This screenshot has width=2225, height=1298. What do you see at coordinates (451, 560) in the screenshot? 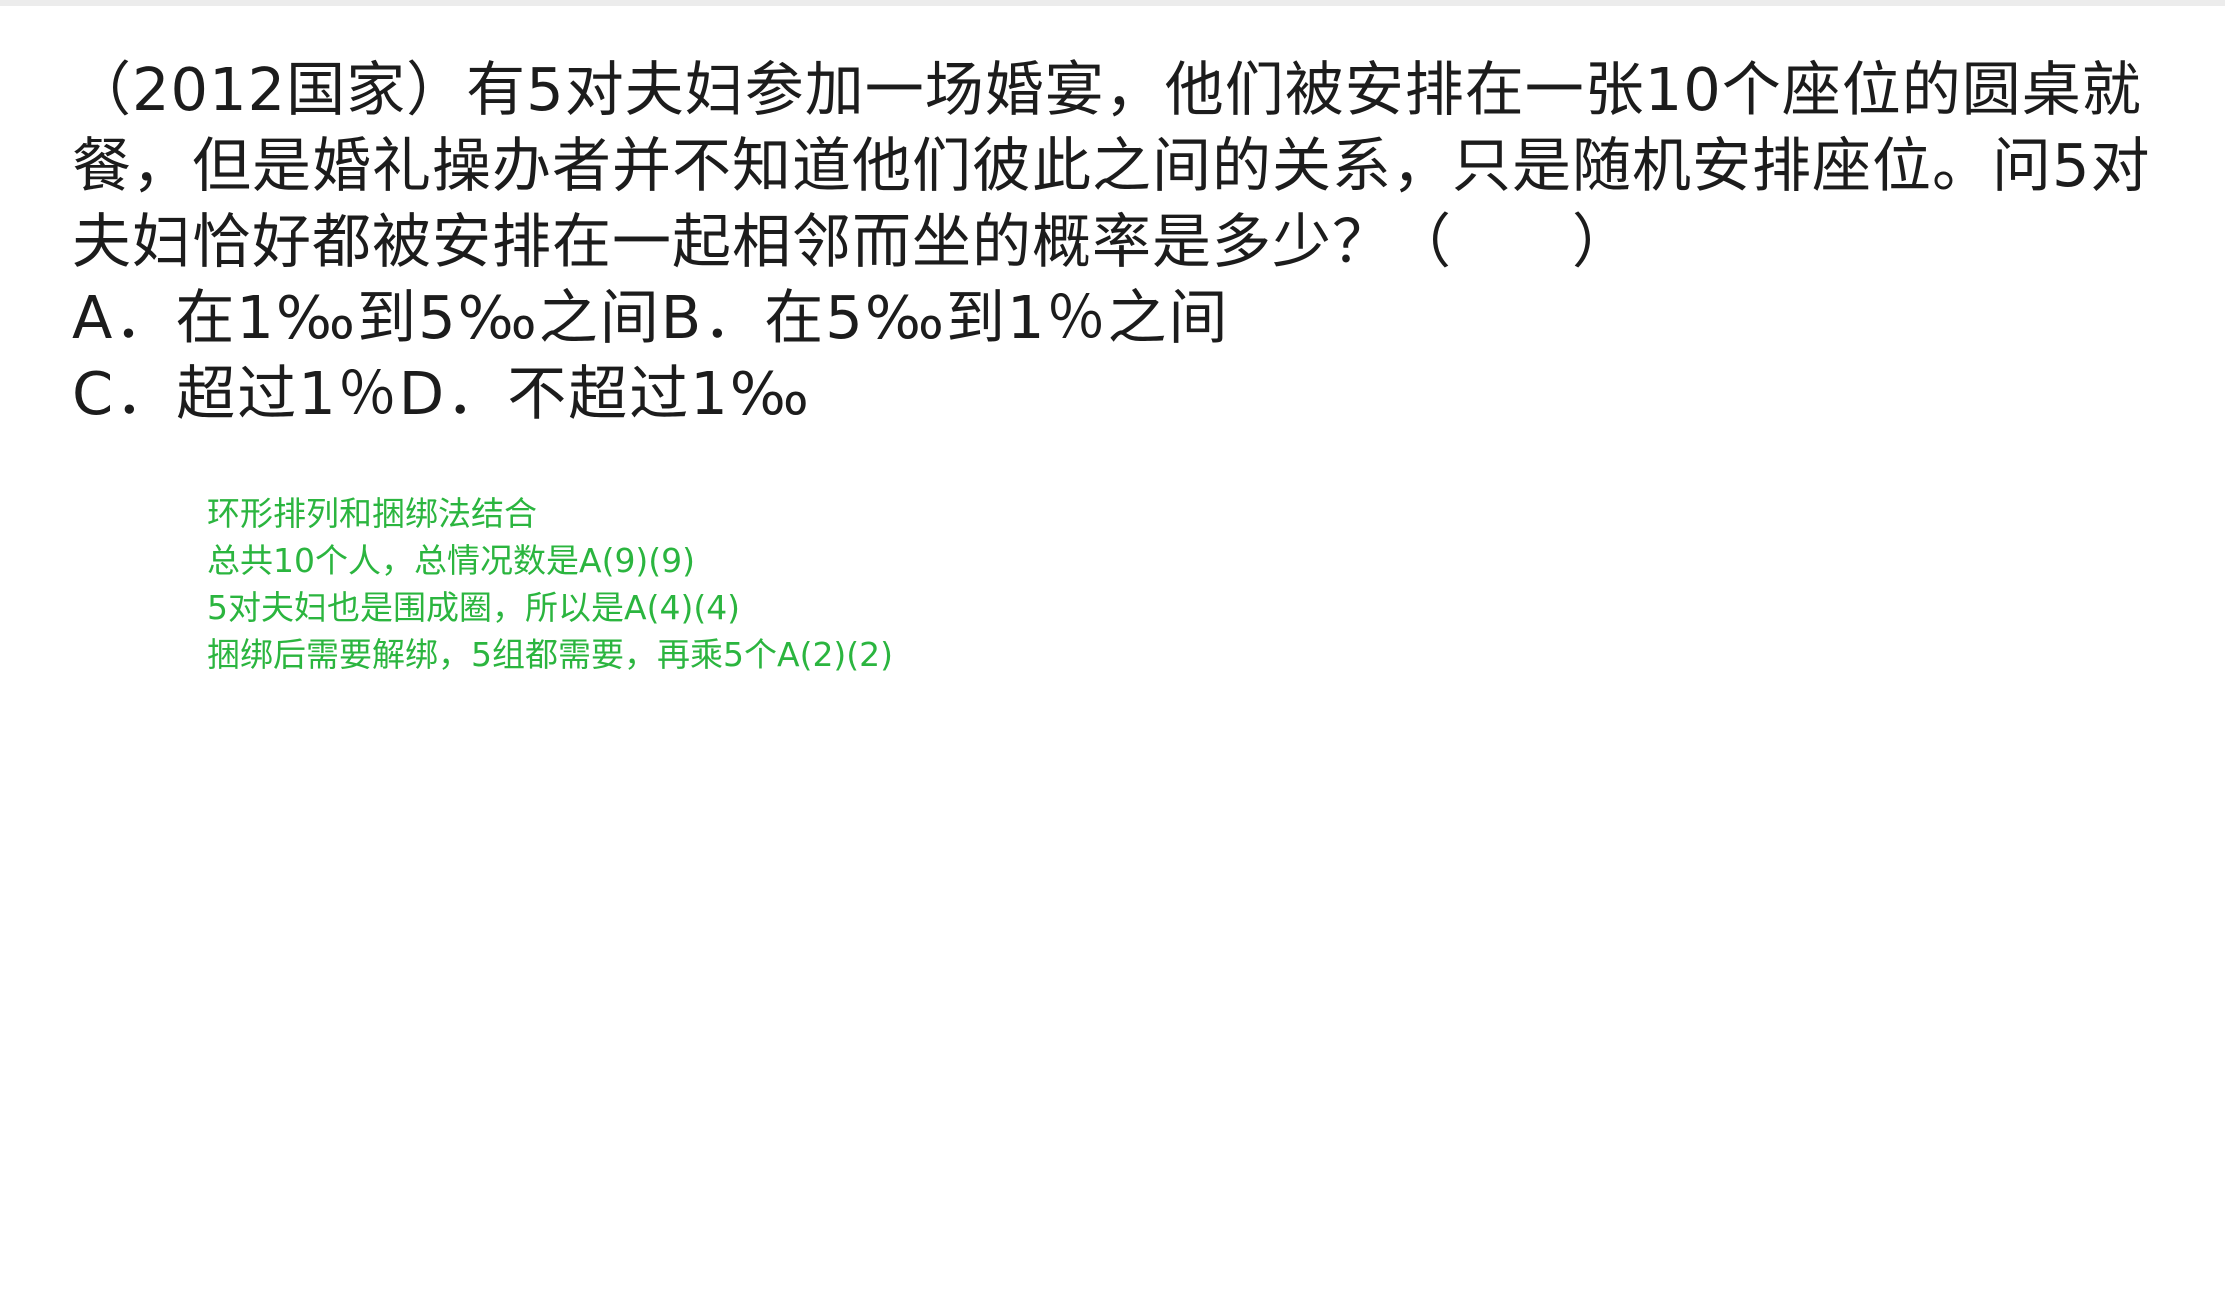
I see `note-line: 总共10个人，总情况数是A(9)(9)` at bounding box center [451, 560].